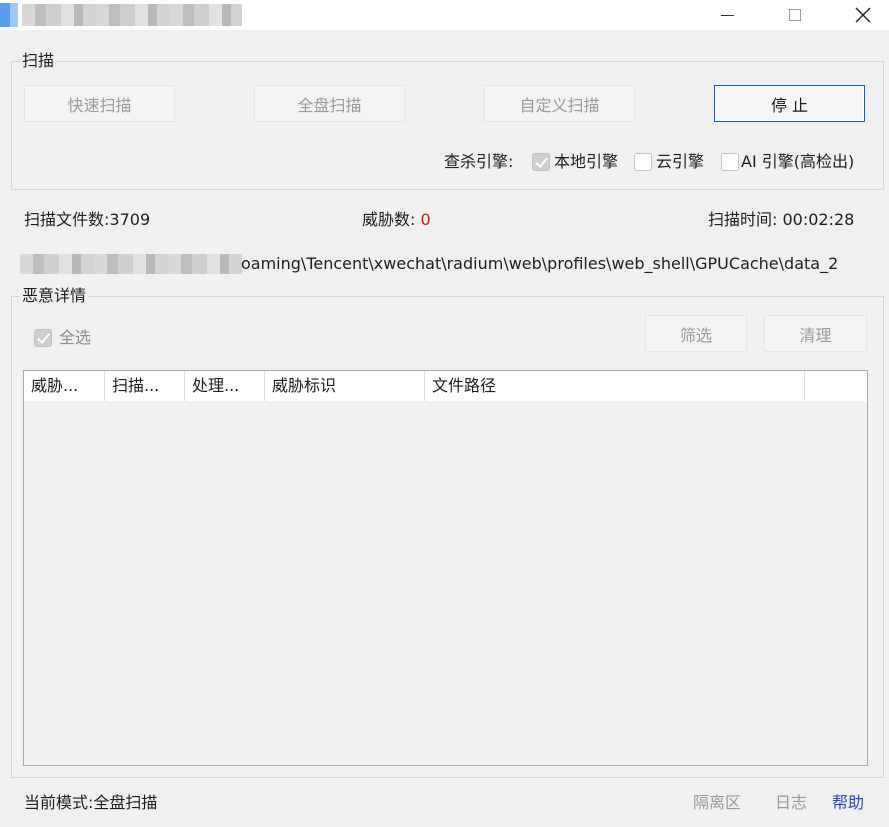  What do you see at coordinates (9, 15) in the screenshot?
I see `app-icon` at bounding box center [9, 15].